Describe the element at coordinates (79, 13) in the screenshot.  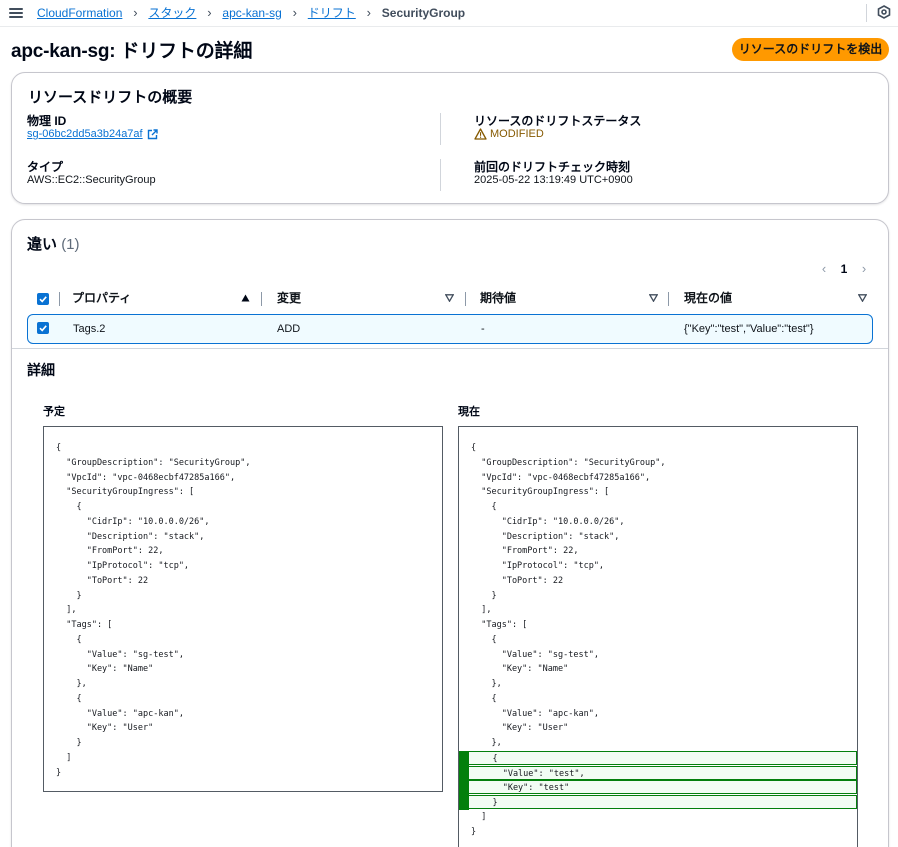
I see `breadcrumb-cloudformation: CloudFormation` at that location.